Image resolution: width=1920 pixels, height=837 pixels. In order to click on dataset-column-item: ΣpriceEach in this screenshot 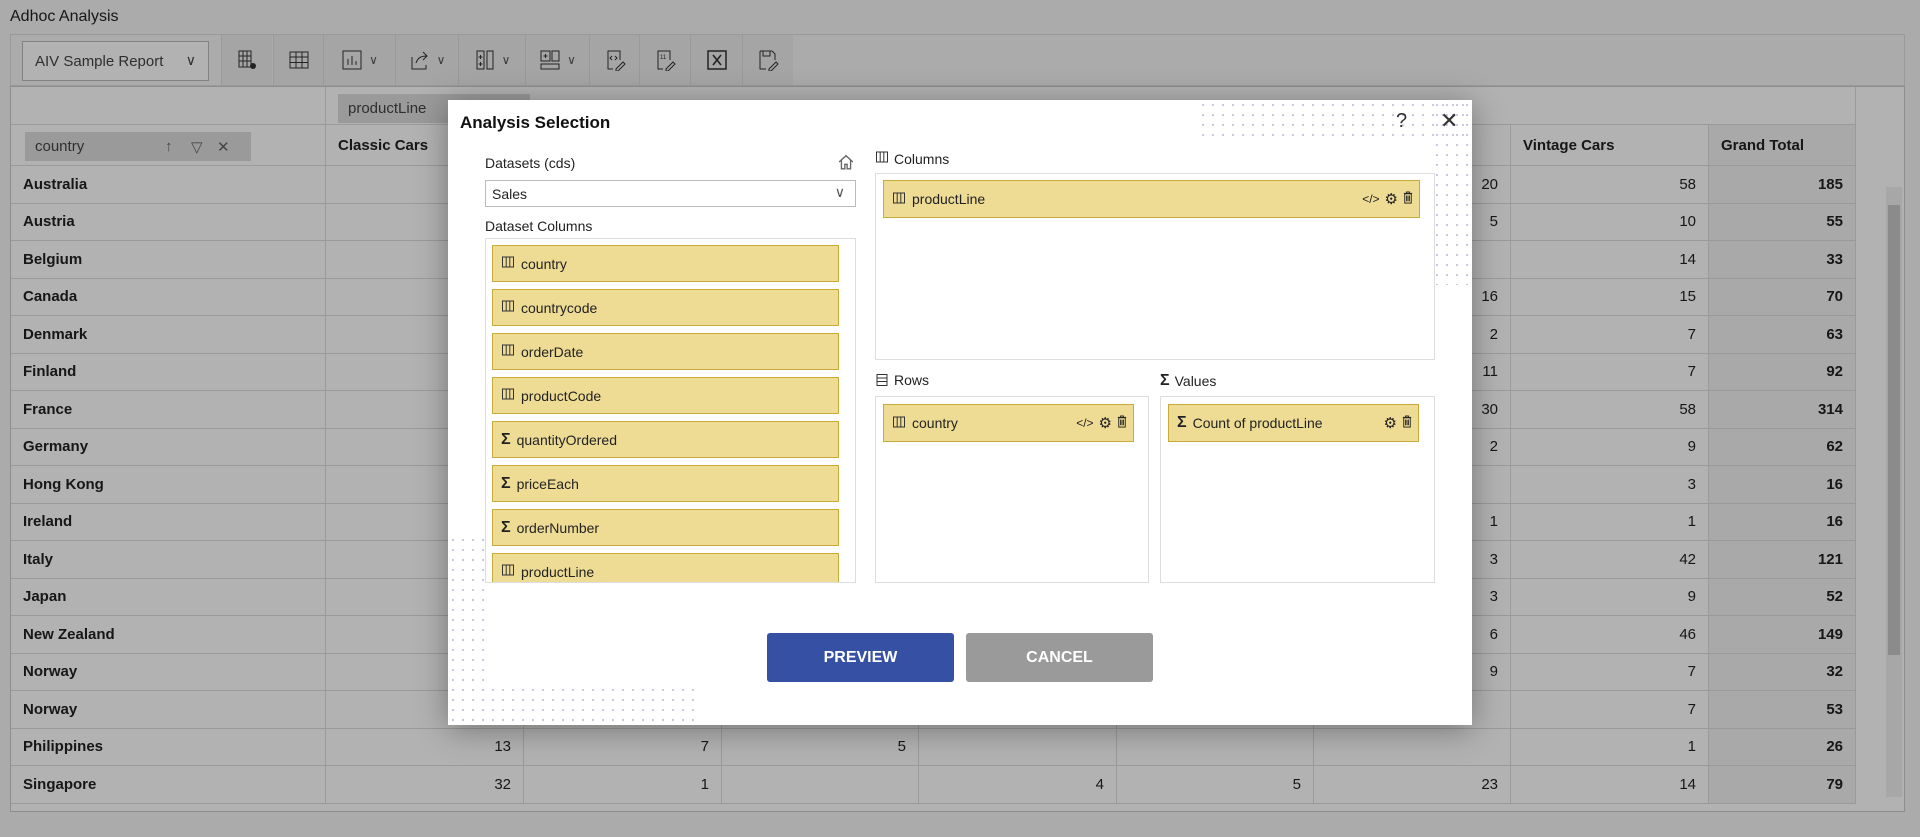, I will do `click(665, 483)`.